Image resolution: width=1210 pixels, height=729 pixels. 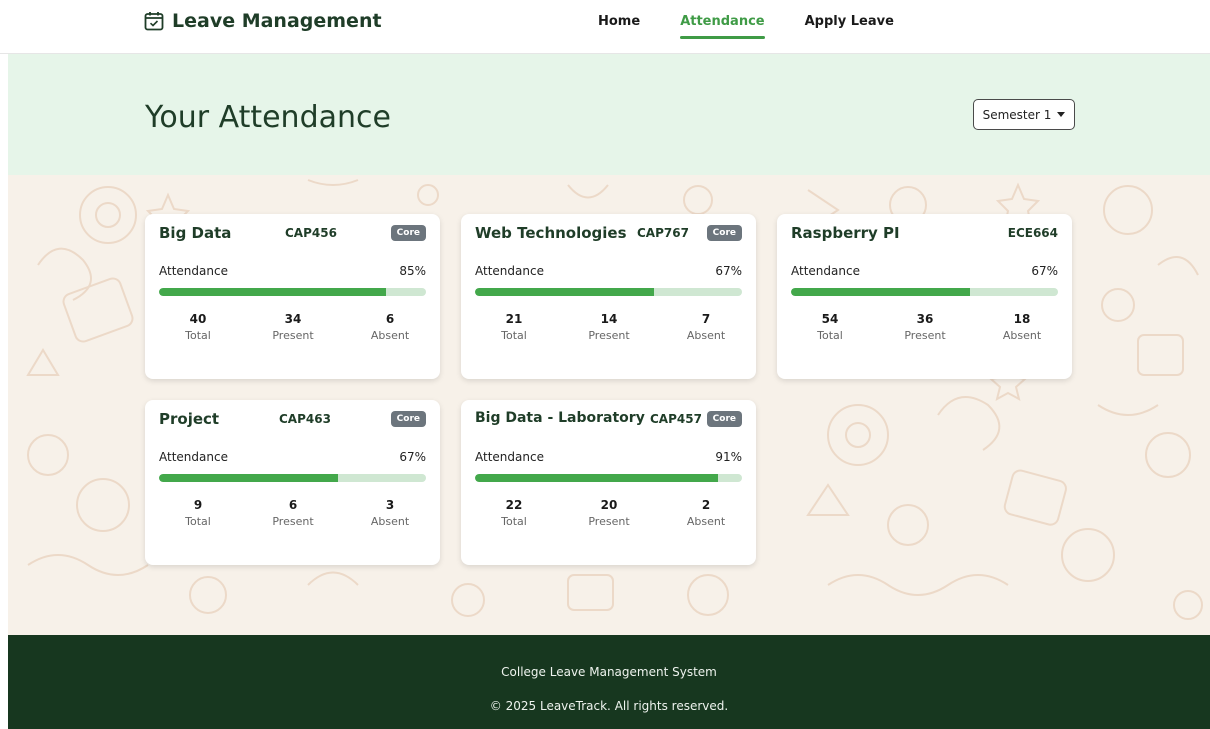 I want to click on stats-row: 9 Total 6 Present 3 Absent, so click(x=292, y=516).